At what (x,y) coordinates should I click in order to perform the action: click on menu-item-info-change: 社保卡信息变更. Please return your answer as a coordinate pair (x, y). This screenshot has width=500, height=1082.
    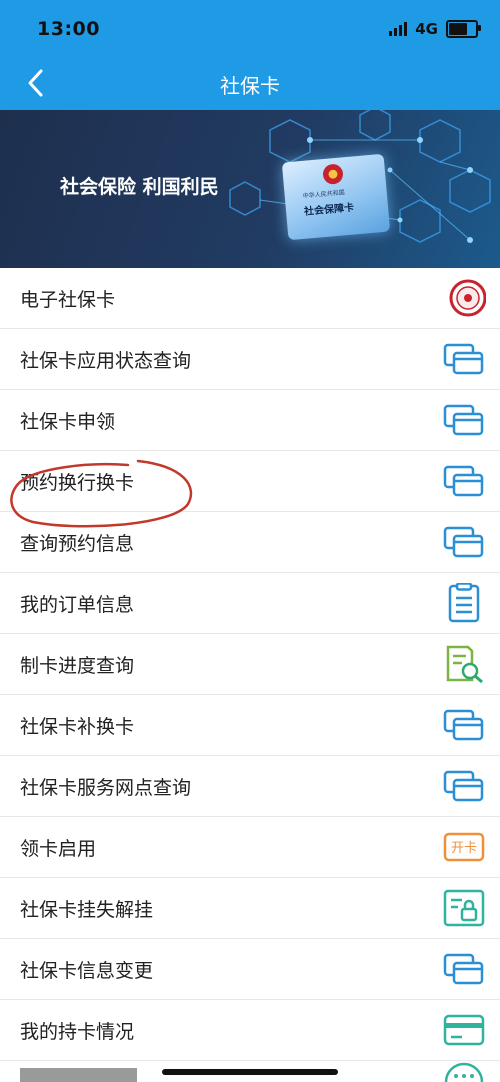
    Looking at the image, I should click on (250, 969).